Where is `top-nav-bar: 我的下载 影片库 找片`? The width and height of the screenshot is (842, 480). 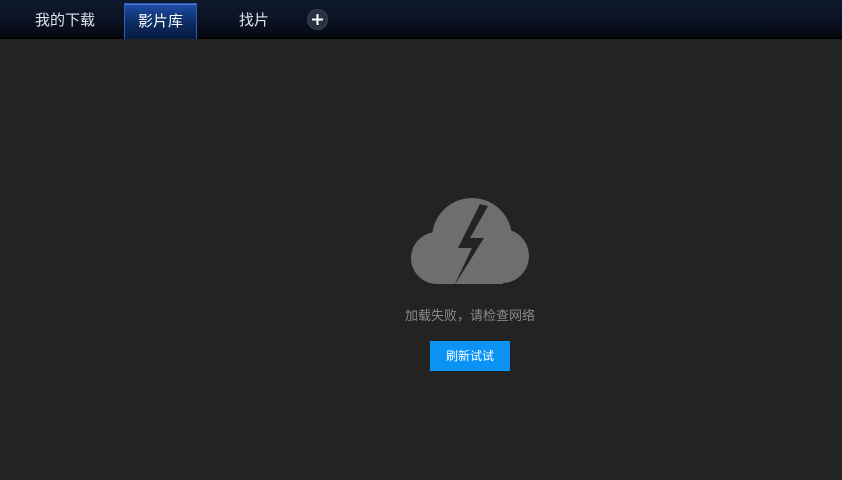
top-nav-bar: 我的下载 影片库 找片 is located at coordinates (421, 19).